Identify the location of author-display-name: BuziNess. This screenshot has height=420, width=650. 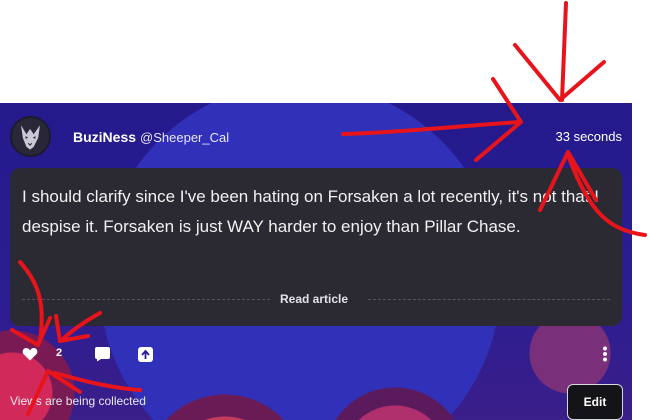
(104, 137).